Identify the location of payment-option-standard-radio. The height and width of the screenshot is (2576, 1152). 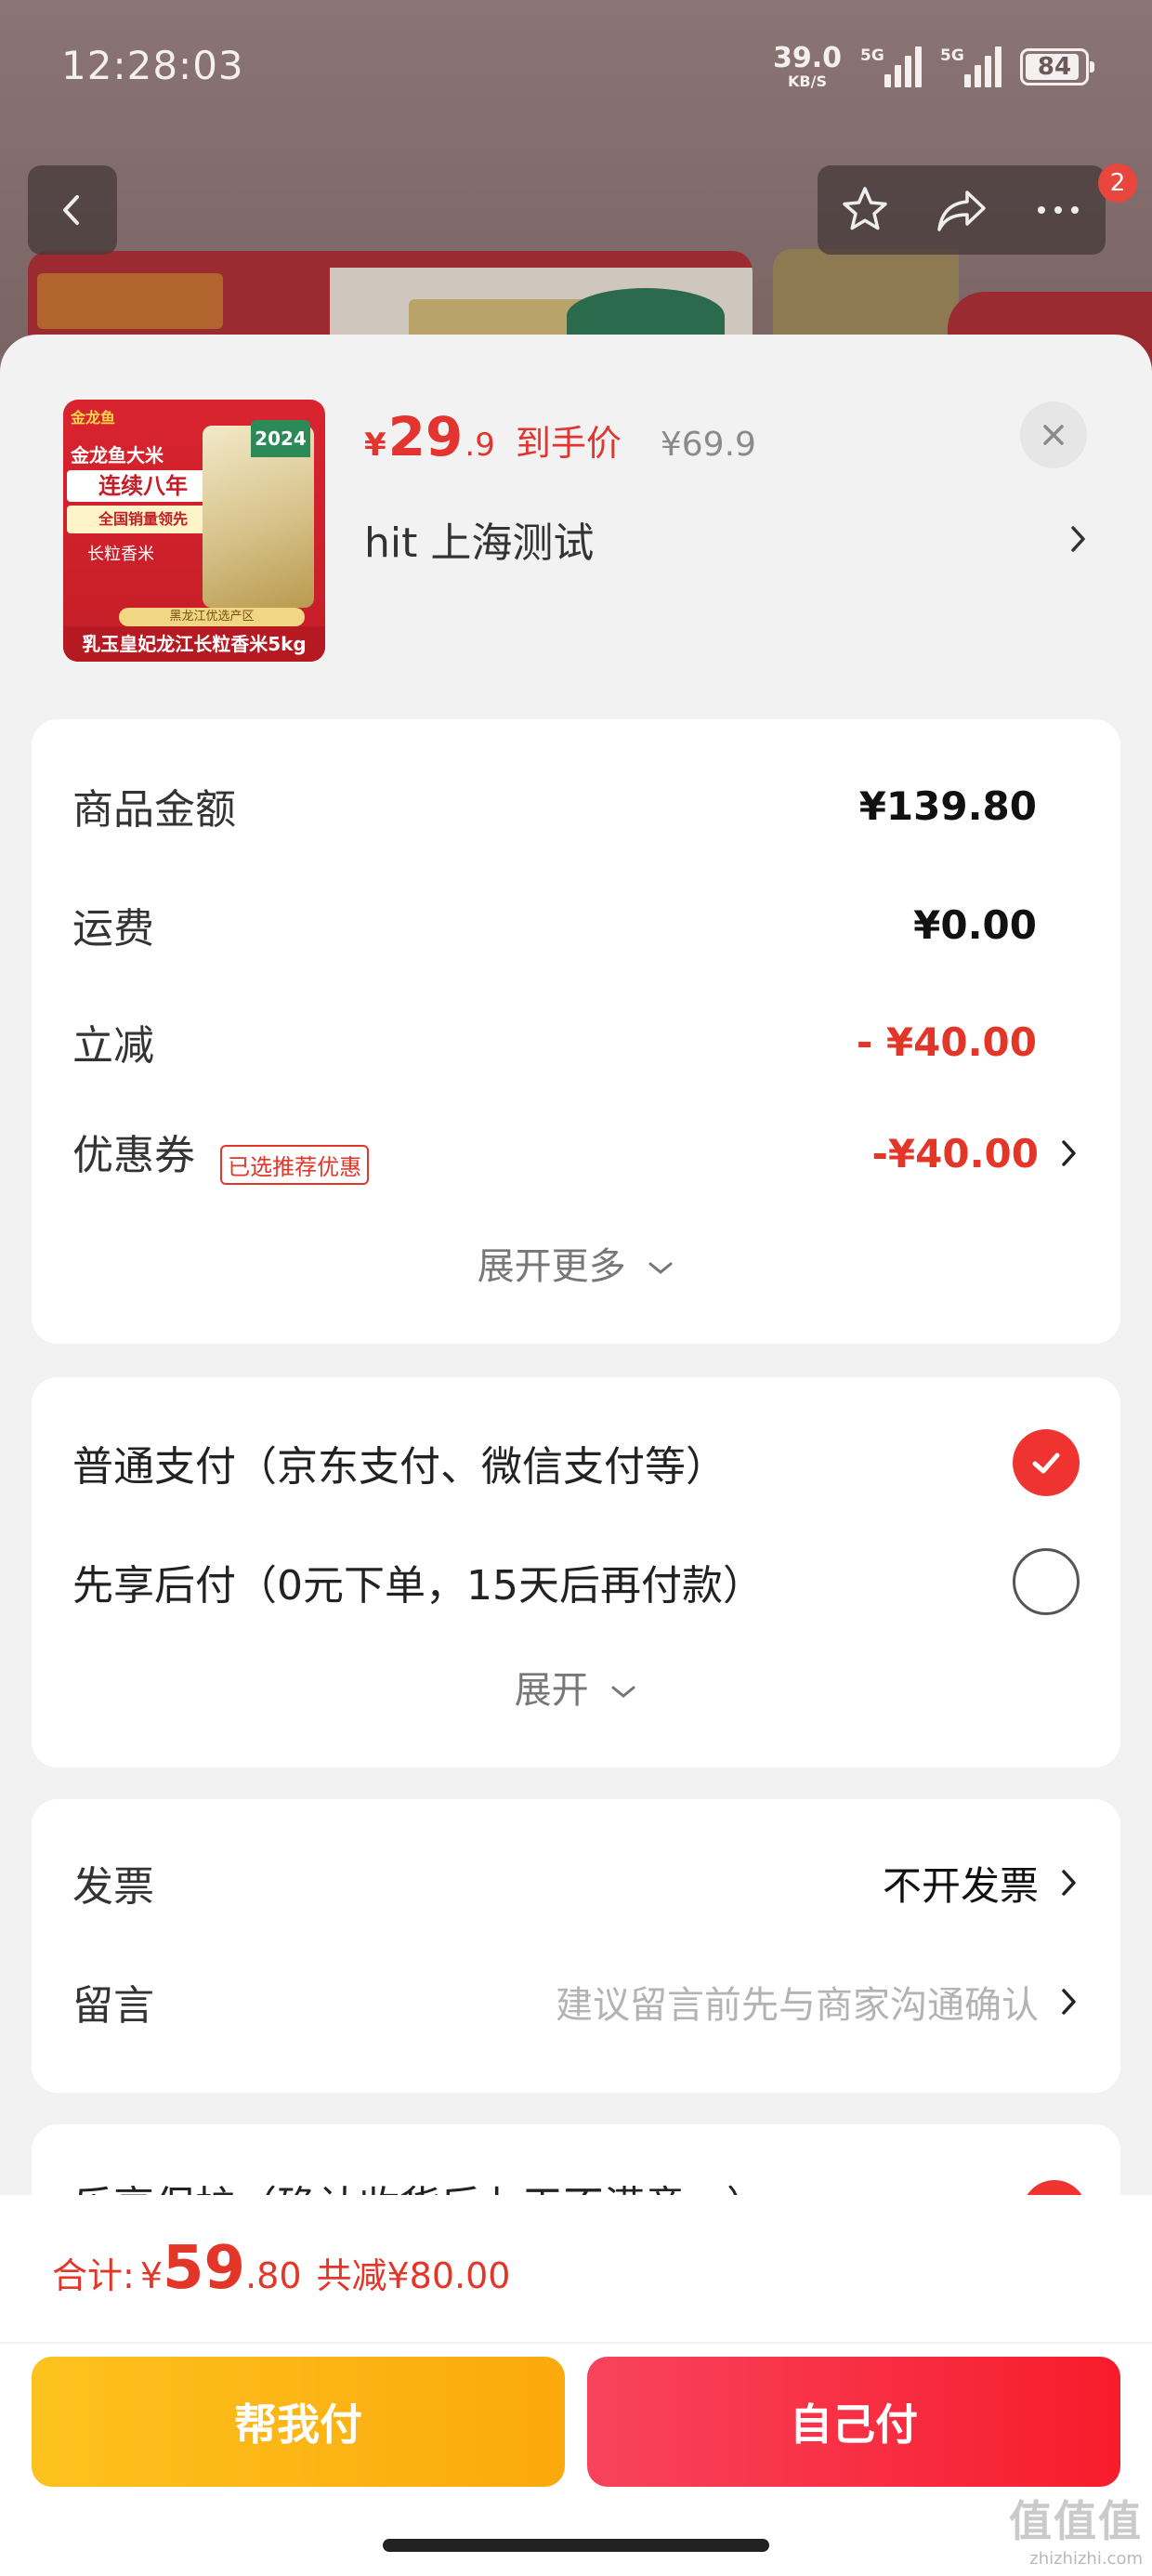
(1046, 1462).